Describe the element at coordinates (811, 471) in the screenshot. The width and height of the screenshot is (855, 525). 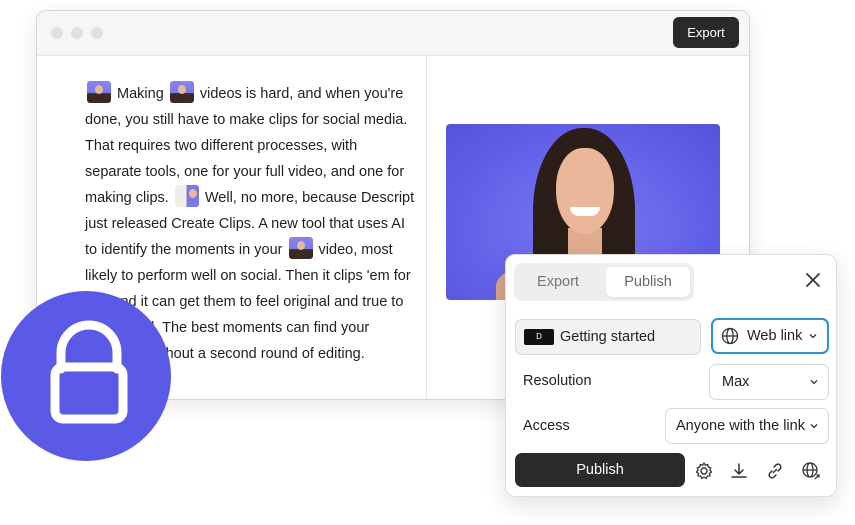
I see `globe-share-icon` at that location.